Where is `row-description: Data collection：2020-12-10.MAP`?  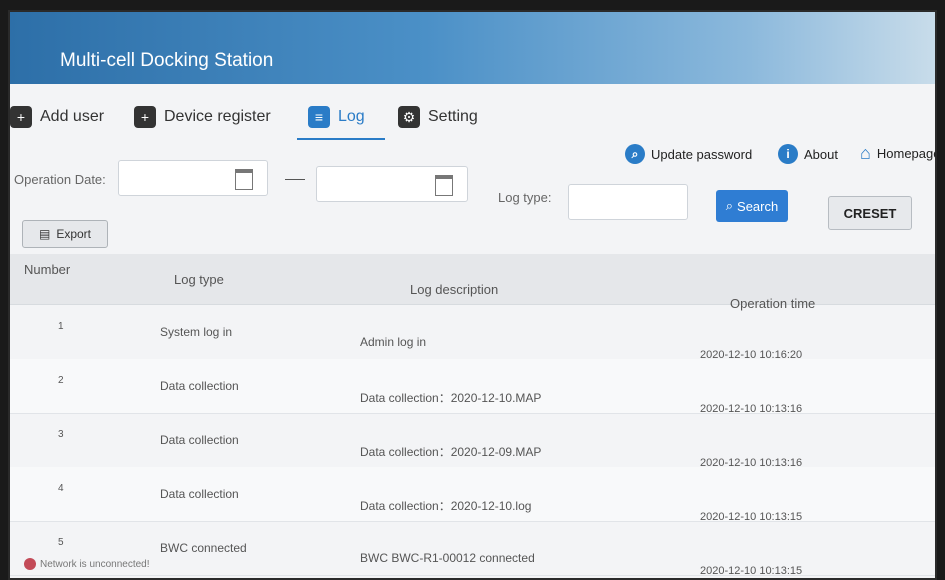
row-description: Data collection：2020-12-10.MAP is located at coordinates (451, 398).